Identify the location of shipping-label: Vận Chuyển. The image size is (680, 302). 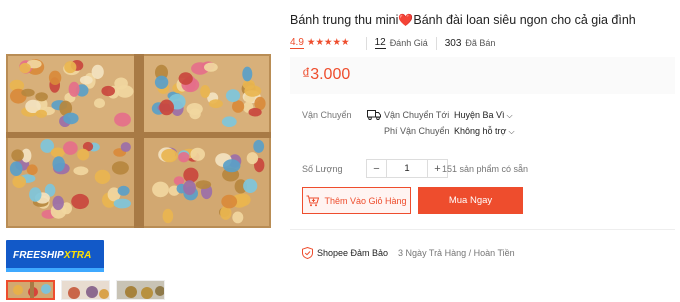
(327, 115).